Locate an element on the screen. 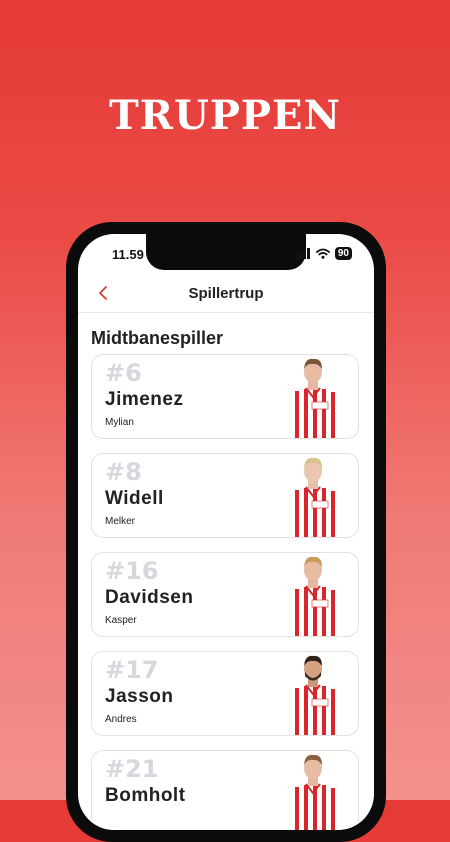 The width and height of the screenshot is (450, 842). status-icons: 90 is located at coordinates (323, 253).